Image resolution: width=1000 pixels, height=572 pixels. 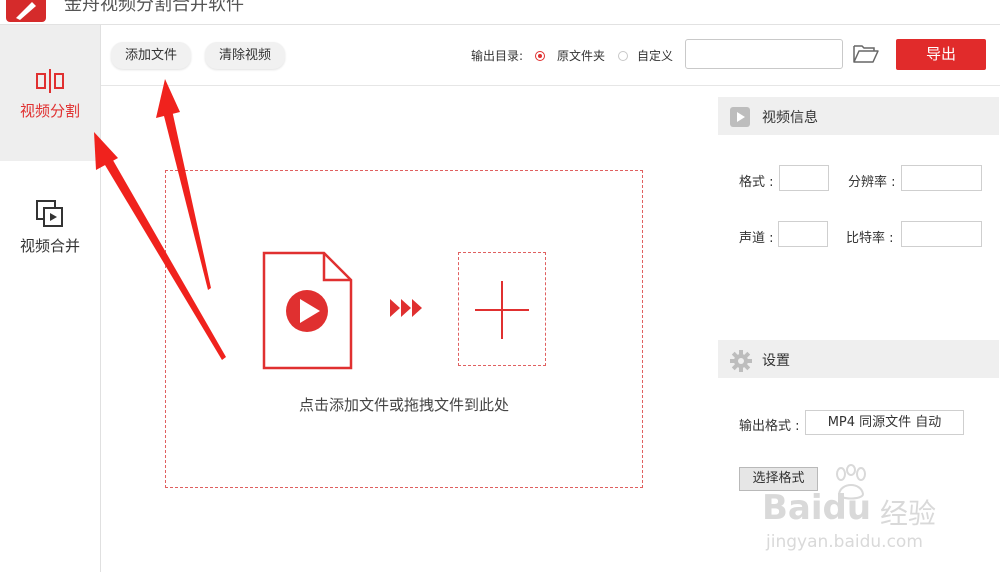 I want to click on resolution-label: 分辨率 :, so click(x=872, y=182).